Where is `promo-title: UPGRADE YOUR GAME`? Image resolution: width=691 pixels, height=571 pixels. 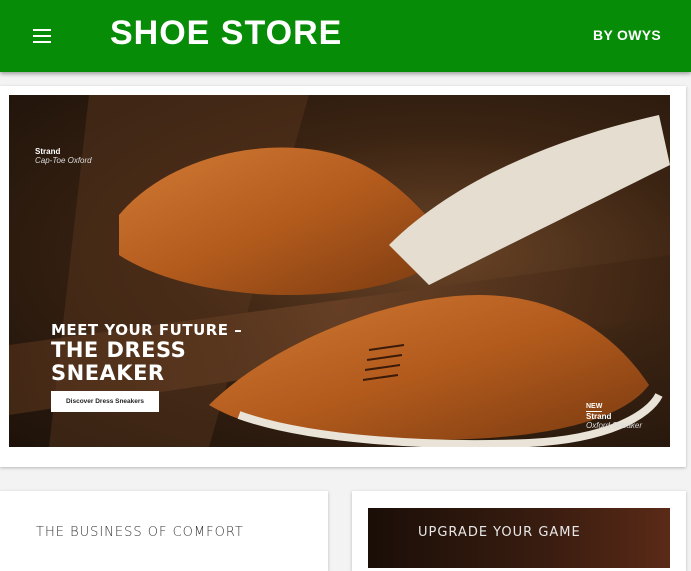 promo-title: UPGRADE YOUR GAME is located at coordinates (499, 532).